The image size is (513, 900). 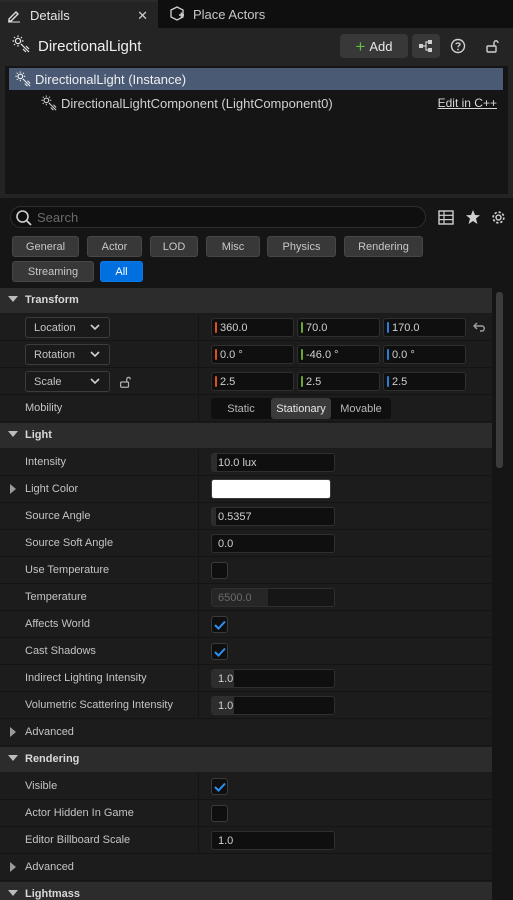 I want to click on property-intensity: Intensity 10.0 lux, so click(x=246, y=462).